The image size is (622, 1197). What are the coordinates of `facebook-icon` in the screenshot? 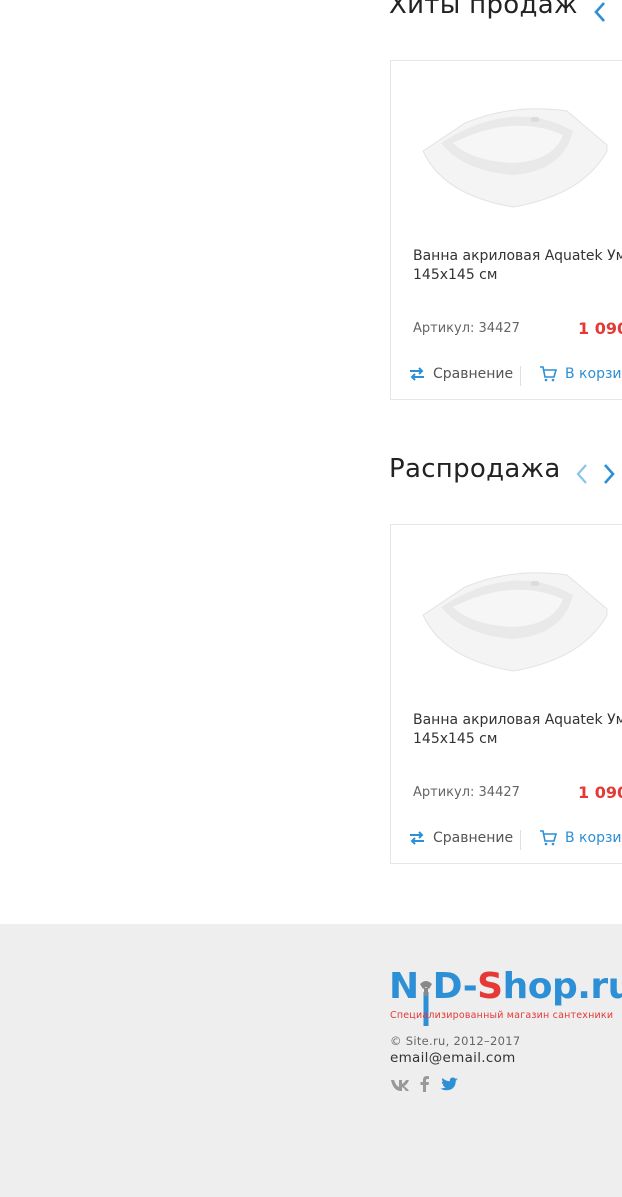 It's located at (425, 1086).